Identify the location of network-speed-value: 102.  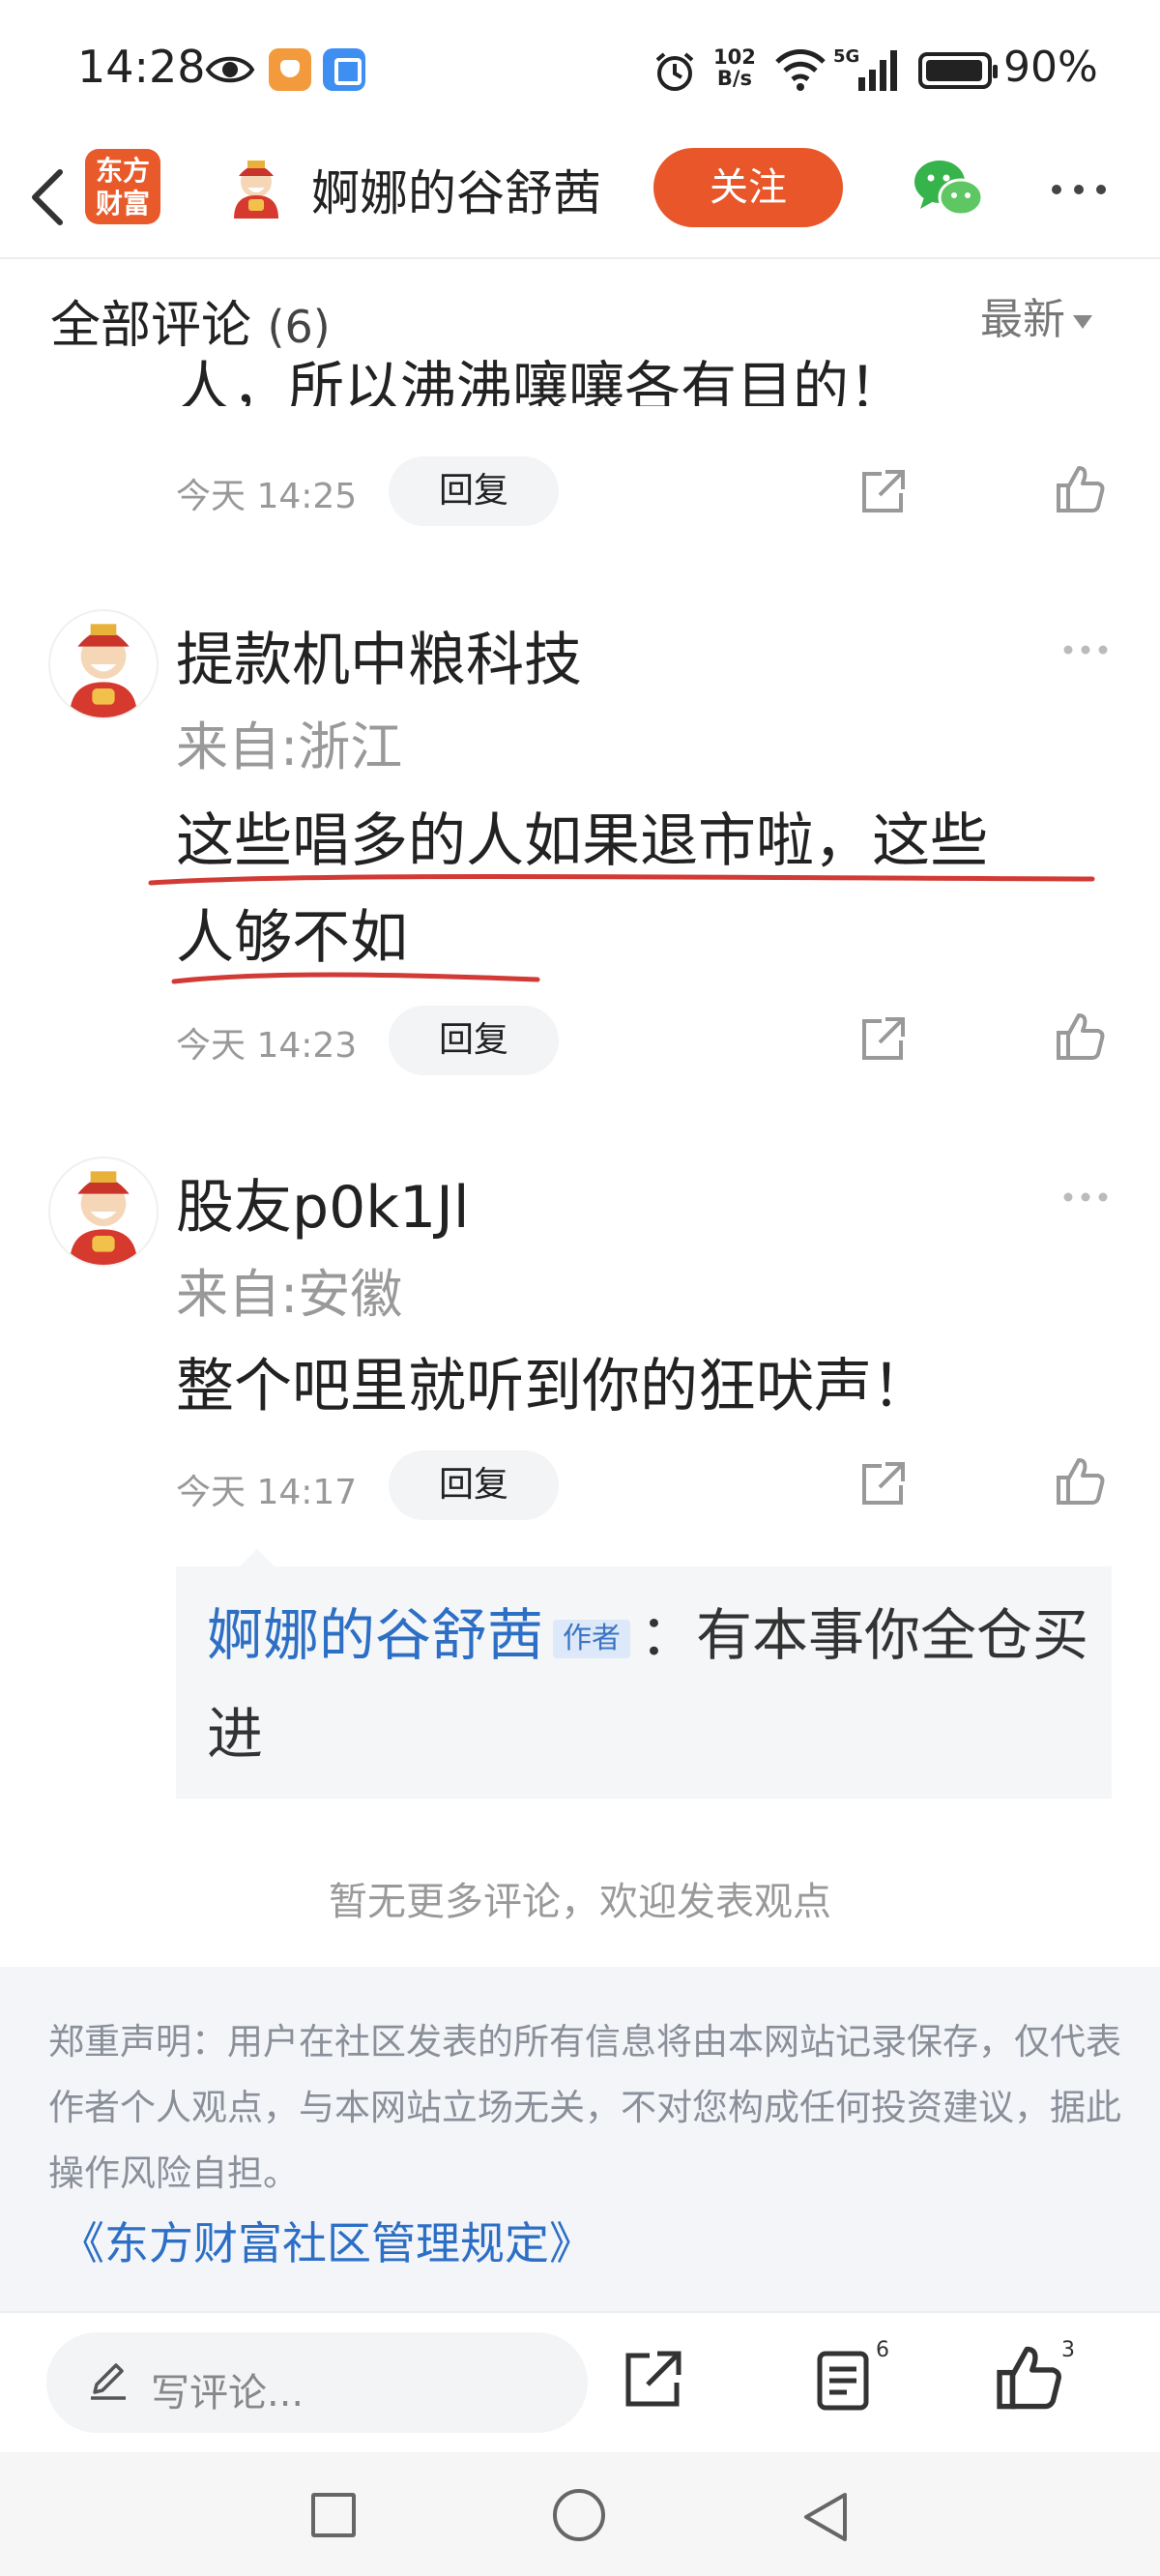
(735, 57).